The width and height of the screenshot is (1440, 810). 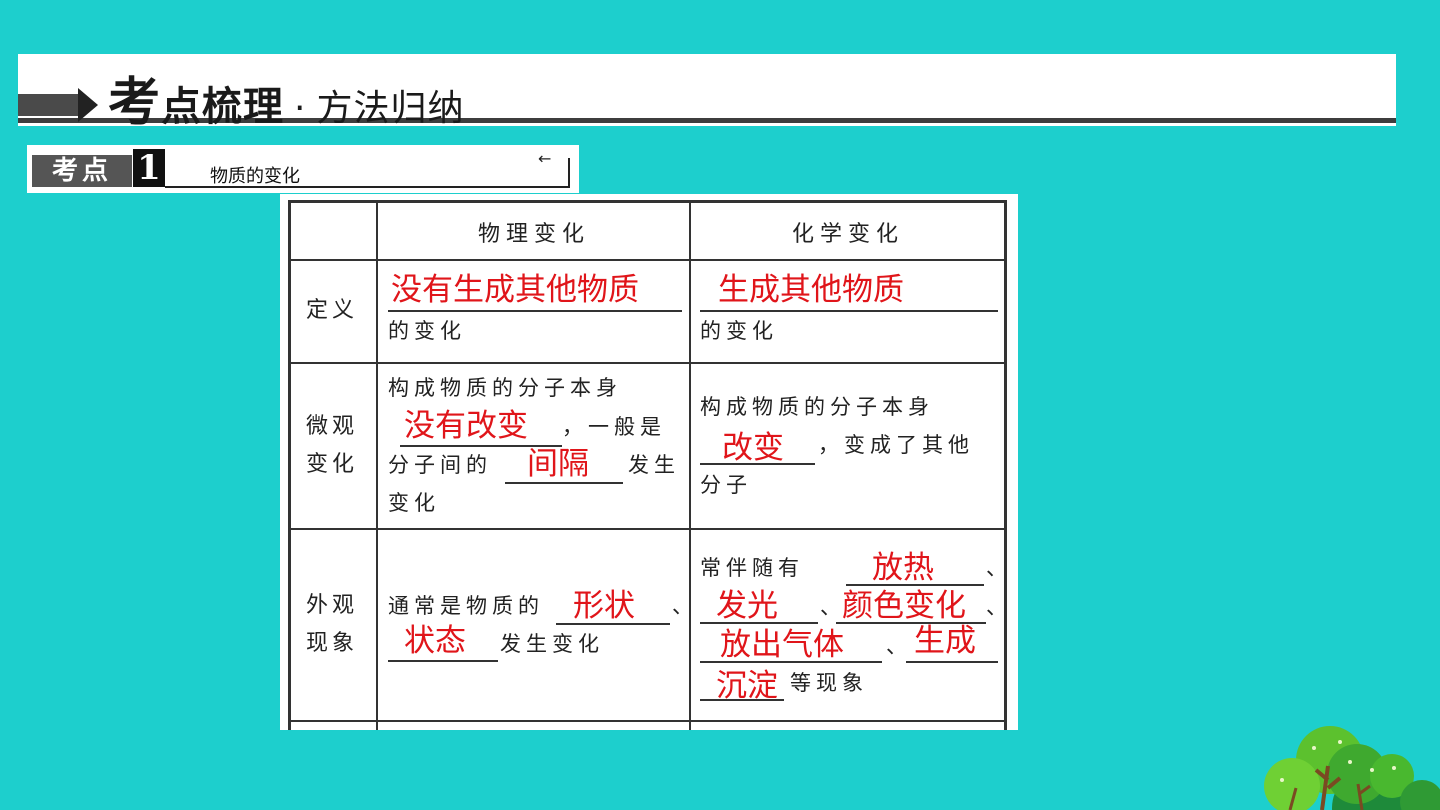 What do you see at coordinates (552, 644) in the screenshot?
I see `cell-text: 发生变化` at bounding box center [552, 644].